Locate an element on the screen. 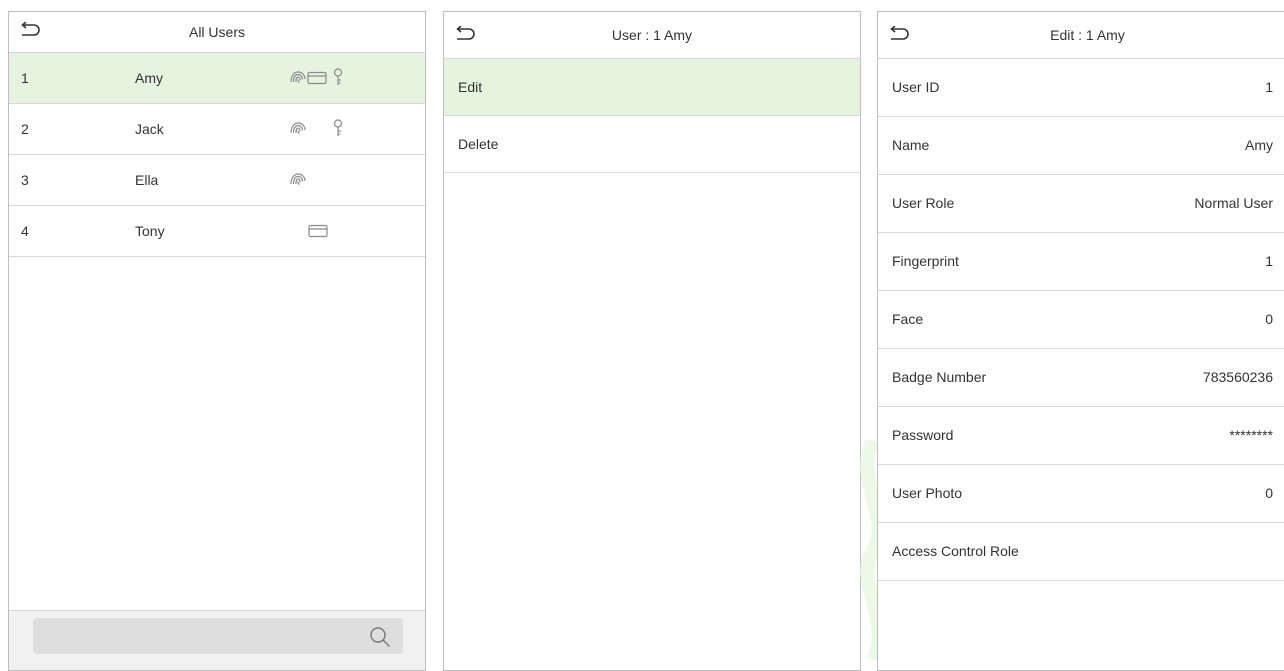 This screenshot has height=671, width=1284. search-bar is located at coordinates (217, 640).